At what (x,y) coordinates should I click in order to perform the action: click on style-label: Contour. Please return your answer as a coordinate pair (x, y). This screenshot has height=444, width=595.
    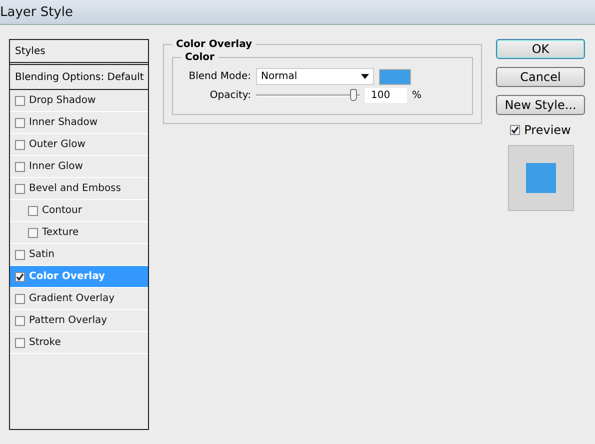
    Looking at the image, I should click on (62, 210).